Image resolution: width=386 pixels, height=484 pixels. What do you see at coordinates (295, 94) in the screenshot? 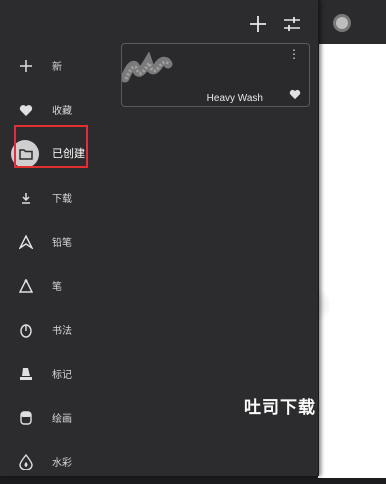
I see `favorite-heart-icon` at bounding box center [295, 94].